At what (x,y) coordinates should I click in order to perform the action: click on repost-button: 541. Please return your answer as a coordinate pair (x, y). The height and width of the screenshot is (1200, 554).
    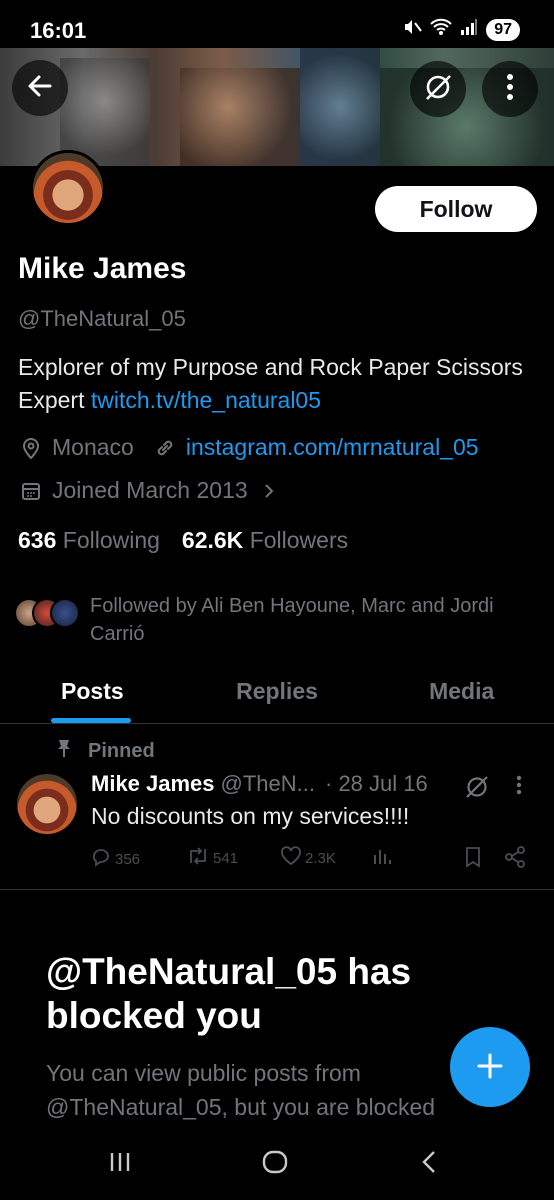
    Looking at the image, I should click on (212, 858).